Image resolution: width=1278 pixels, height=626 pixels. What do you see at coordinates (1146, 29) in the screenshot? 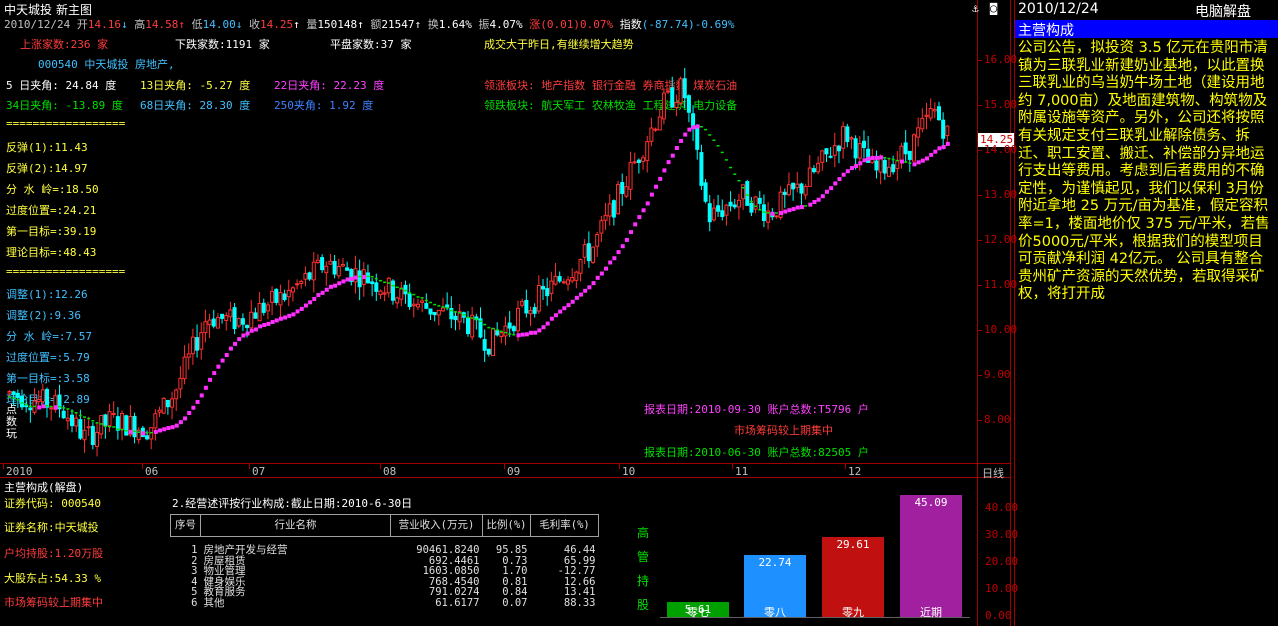
I see `panel-section-title: 主营构成` at bounding box center [1146, 29].